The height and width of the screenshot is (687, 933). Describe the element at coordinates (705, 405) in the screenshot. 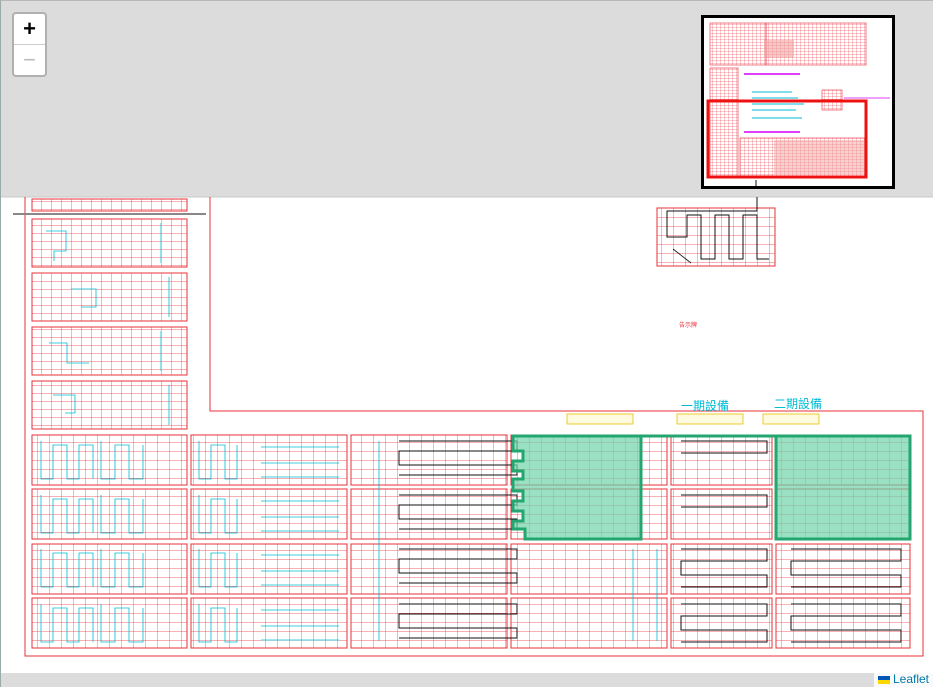

I see `phase1-label: 一期設備` at that location.